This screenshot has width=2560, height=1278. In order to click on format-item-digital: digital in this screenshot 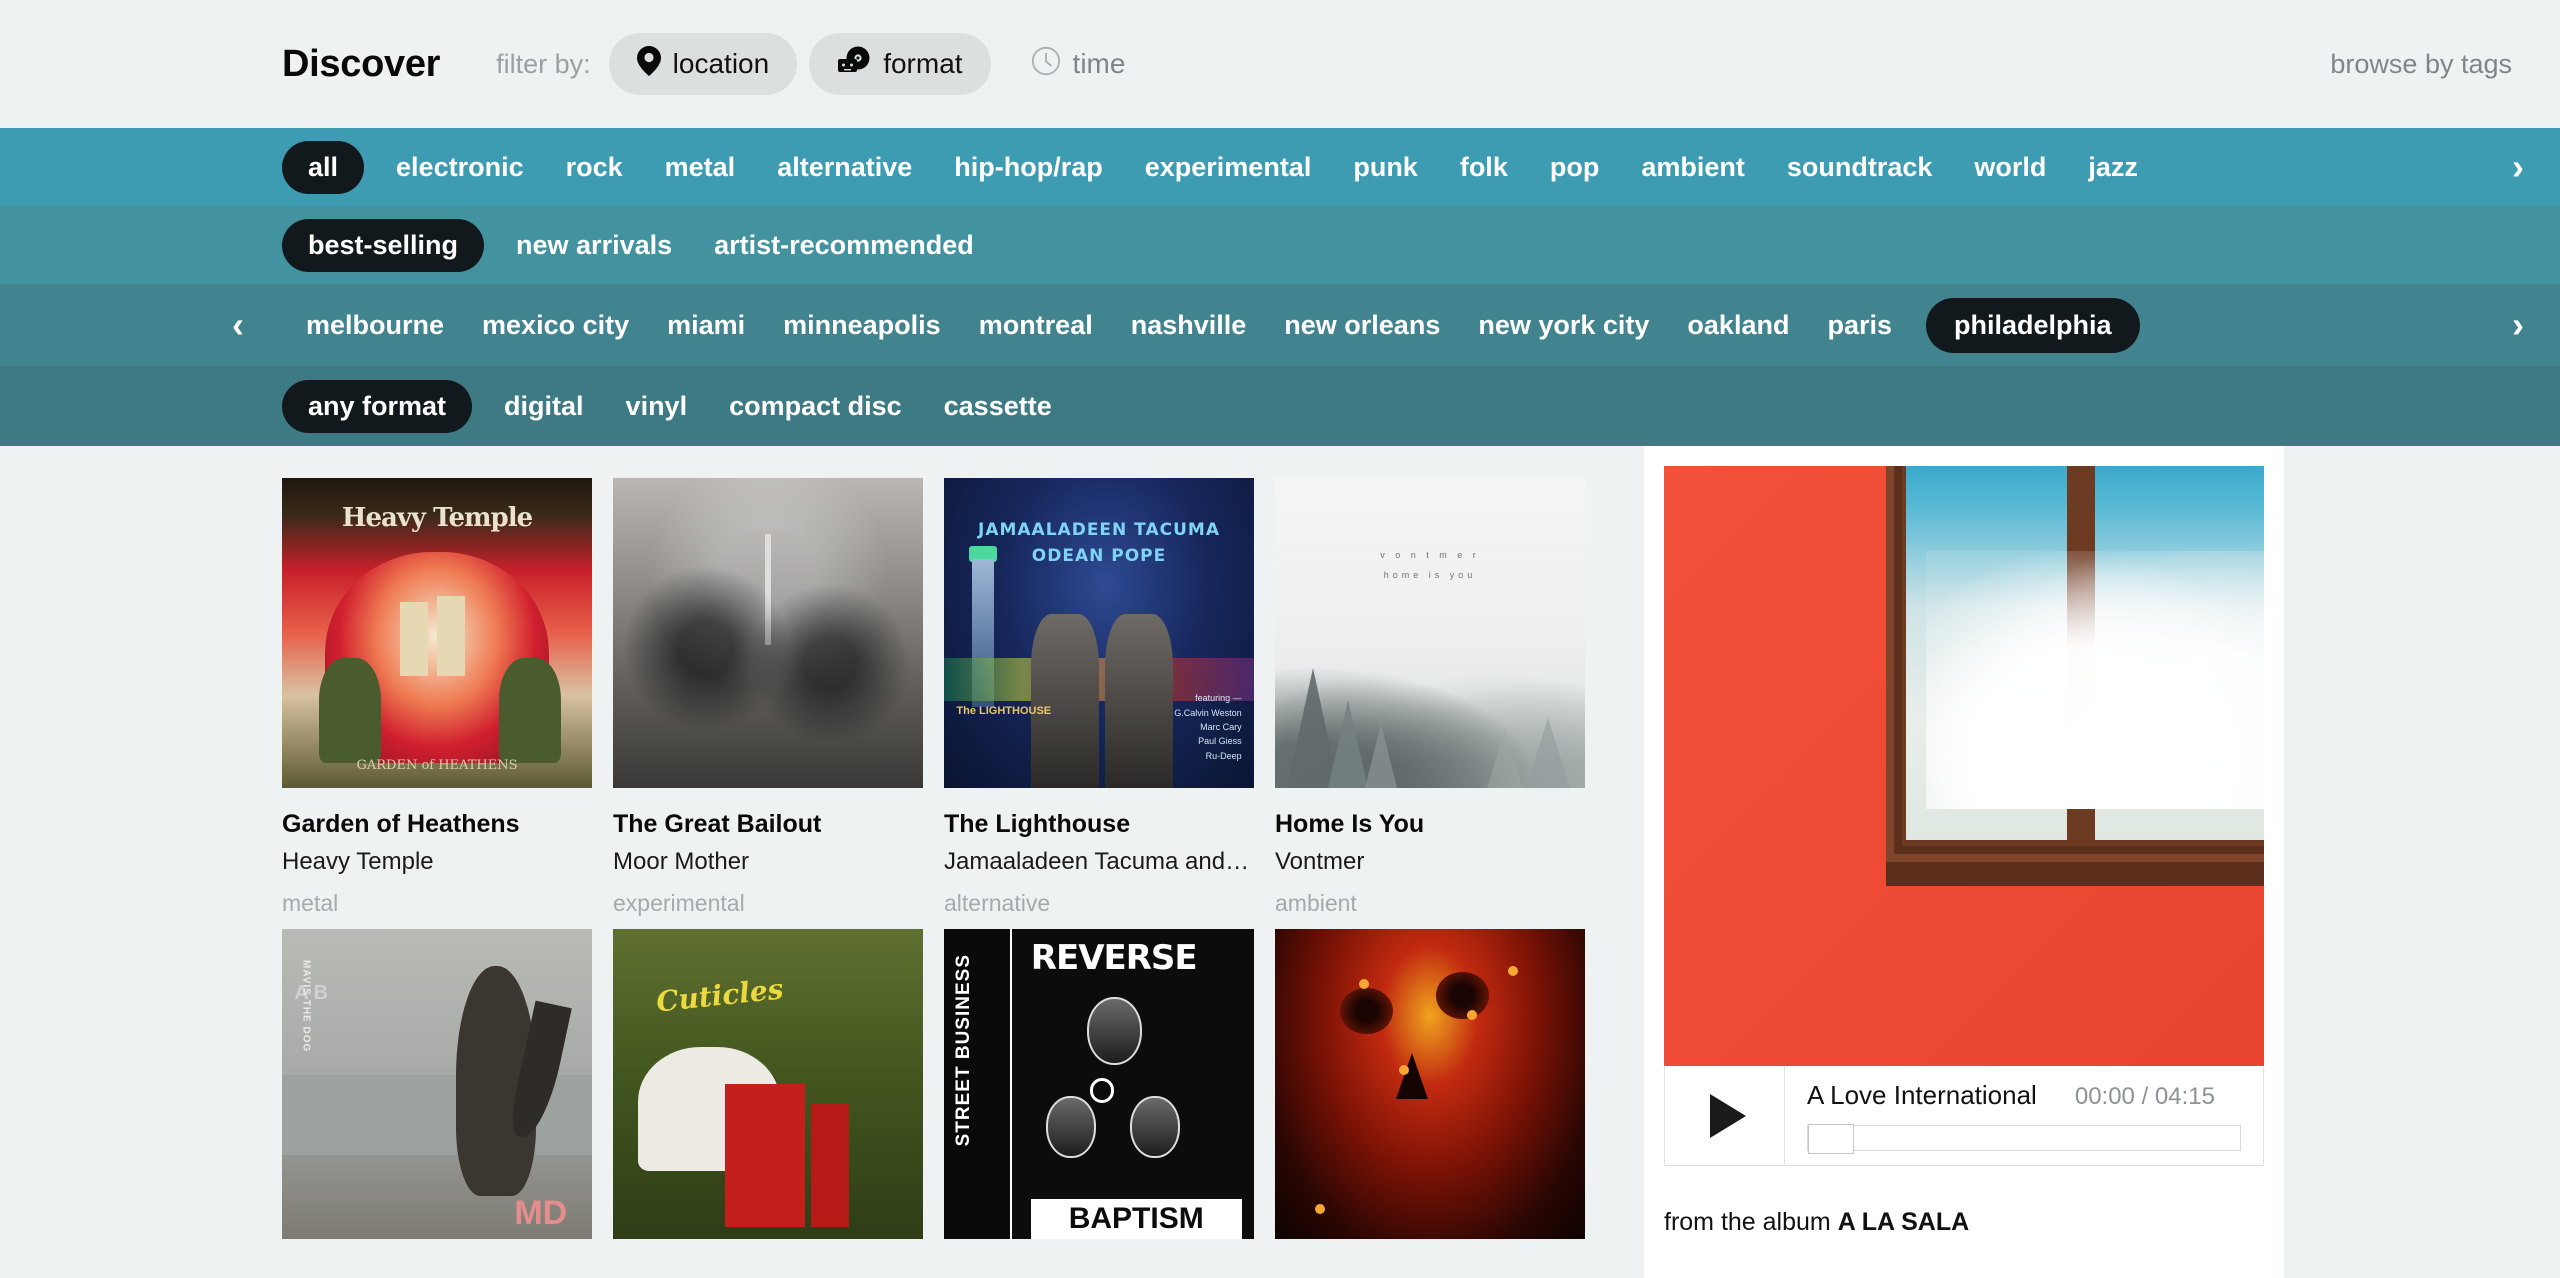, I will do `click(544, 406)`.